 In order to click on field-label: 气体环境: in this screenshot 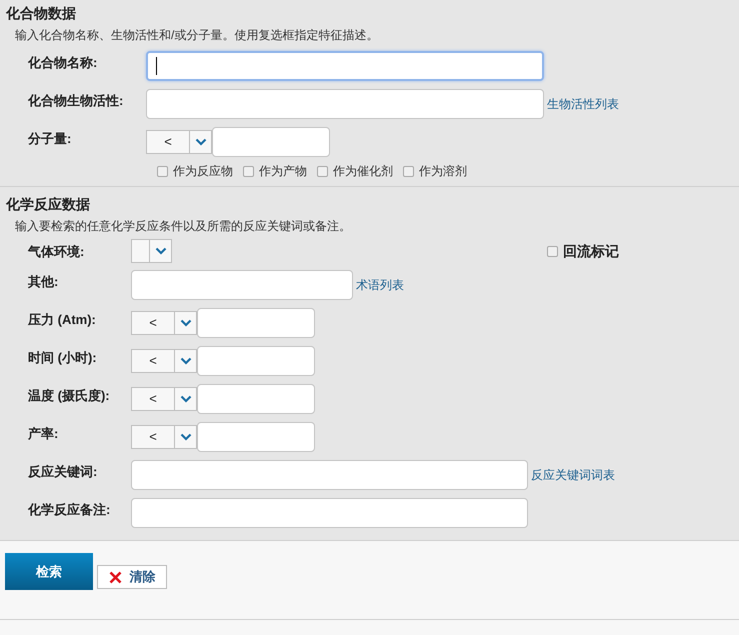, I will do `click(57, 252)`.